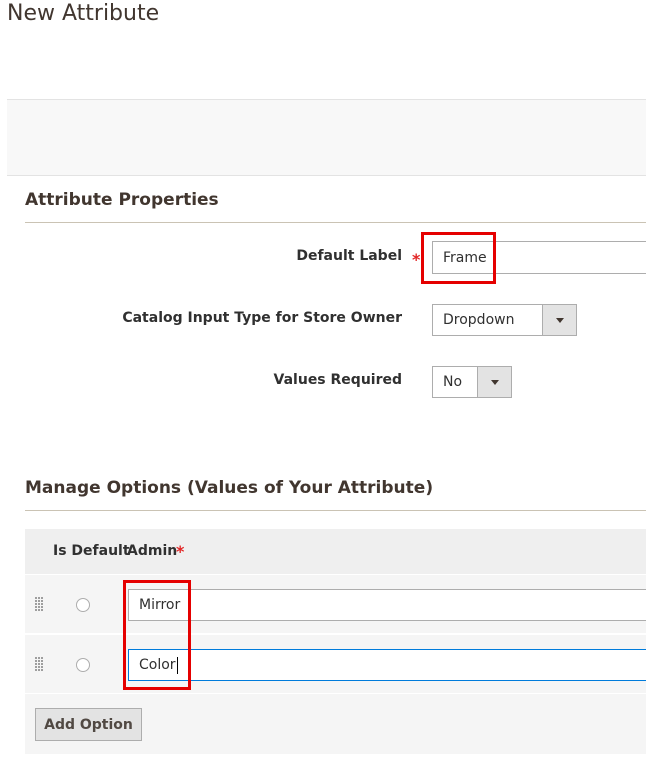 This screenshot has width=646, height=771. I want to click on is-default-column-header: Is Default, so click(91, 551).